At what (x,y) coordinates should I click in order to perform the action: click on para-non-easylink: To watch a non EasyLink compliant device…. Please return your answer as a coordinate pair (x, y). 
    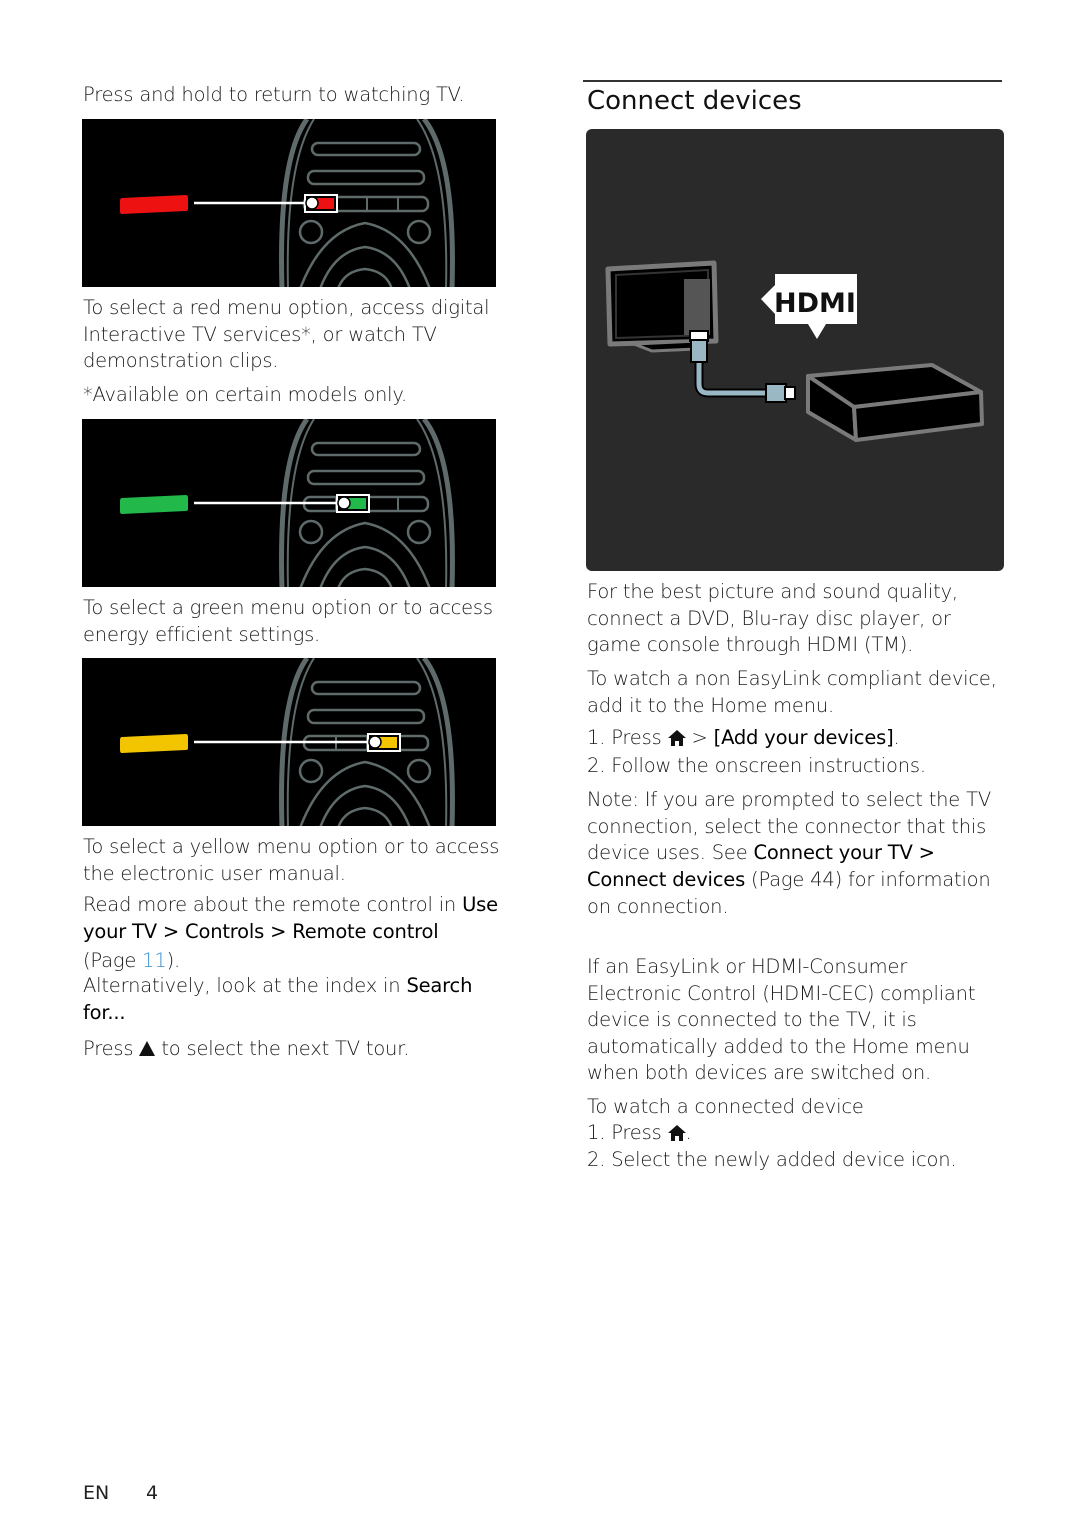
    Looking at the image, I should click on (792, 692).